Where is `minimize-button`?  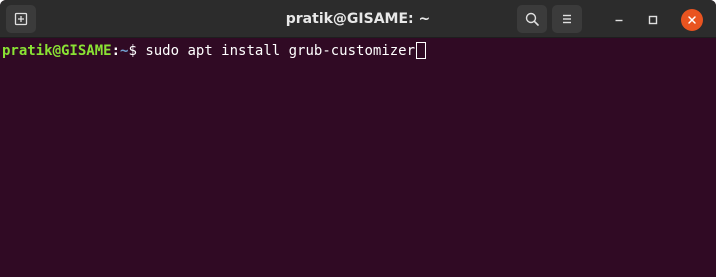 minimize-button is located at coordinates (619, 20).